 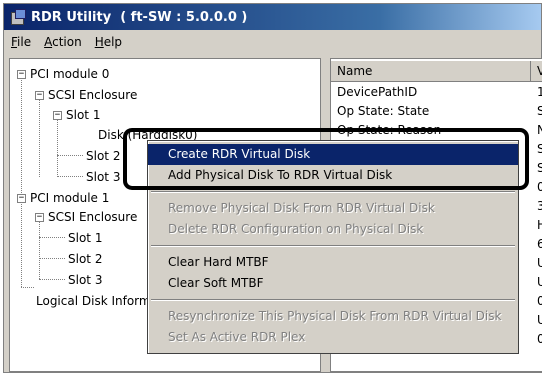 I want to click on collapse-slot1-icon: −, so click(x=57, y=115).